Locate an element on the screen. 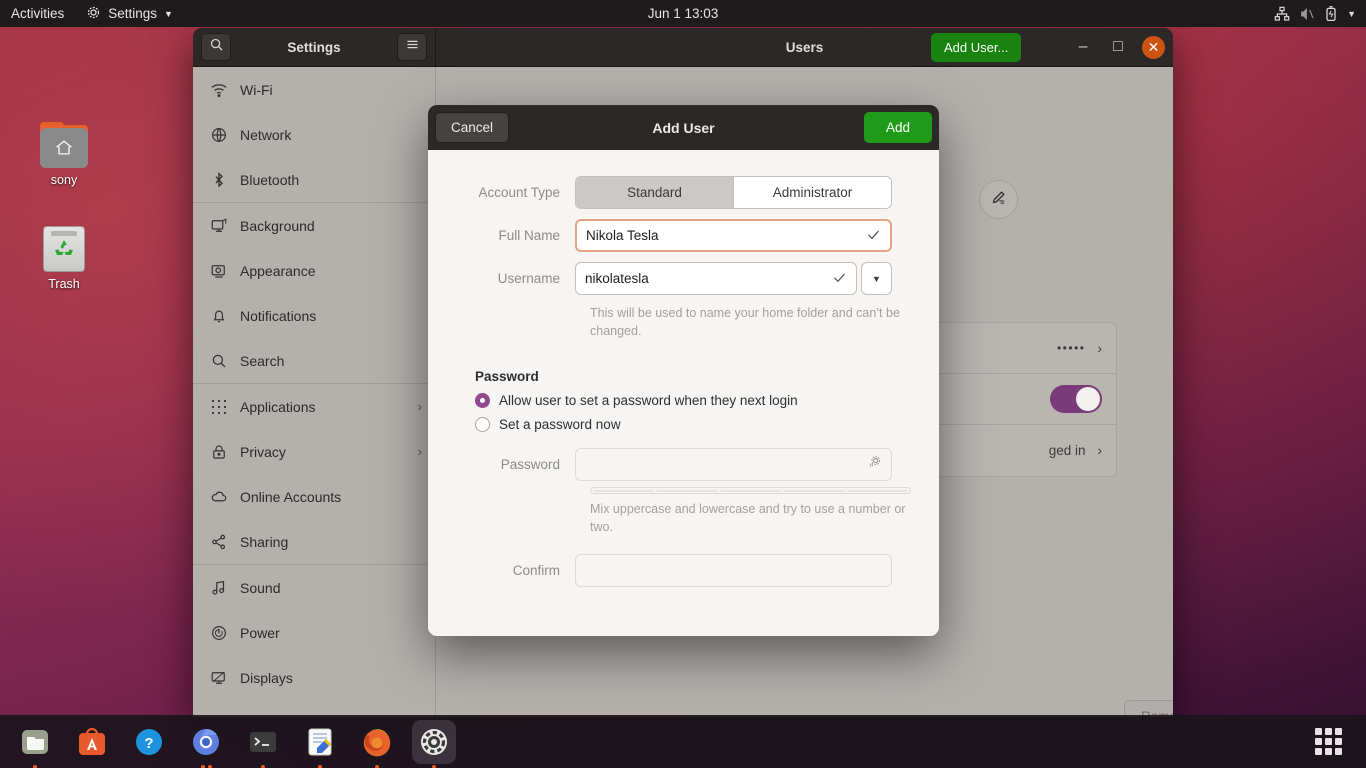  window-controls: – □ ✕ is located at coordinates (1118, 47).